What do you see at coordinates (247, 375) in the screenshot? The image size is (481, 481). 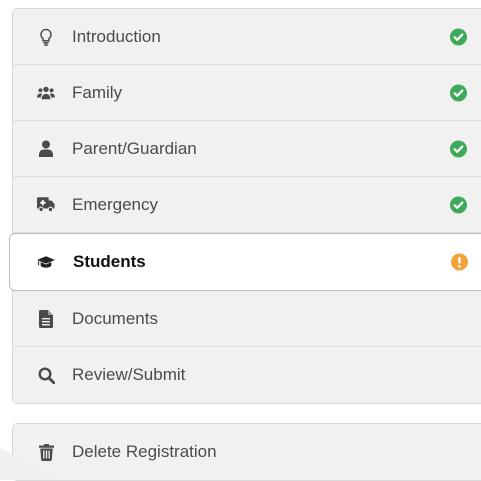 I see `nav-item-review-submit: Review/Submit` at bounding box center [247, 375].